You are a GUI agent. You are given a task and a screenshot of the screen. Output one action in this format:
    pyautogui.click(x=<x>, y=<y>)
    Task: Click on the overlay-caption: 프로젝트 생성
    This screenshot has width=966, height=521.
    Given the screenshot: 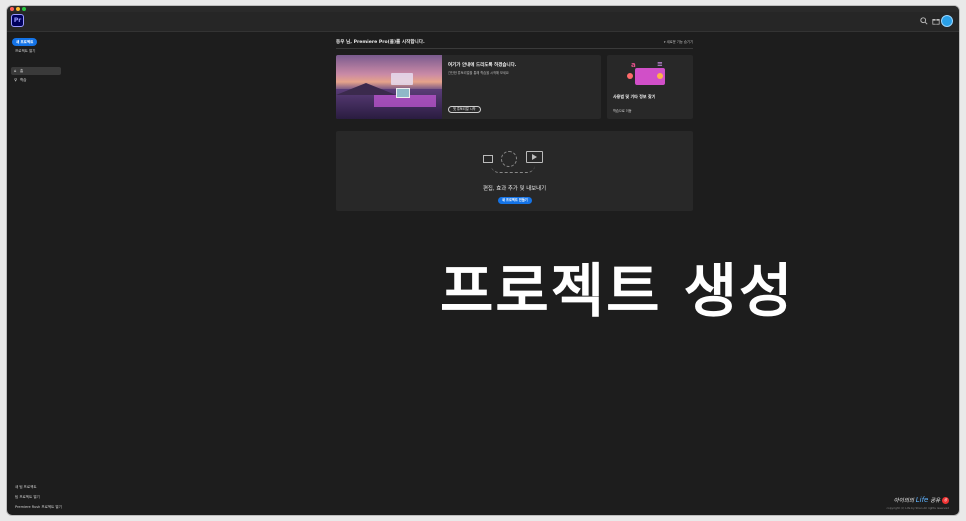 What is the action you would take?
    pyautogui.click(x=617, y=291)
    